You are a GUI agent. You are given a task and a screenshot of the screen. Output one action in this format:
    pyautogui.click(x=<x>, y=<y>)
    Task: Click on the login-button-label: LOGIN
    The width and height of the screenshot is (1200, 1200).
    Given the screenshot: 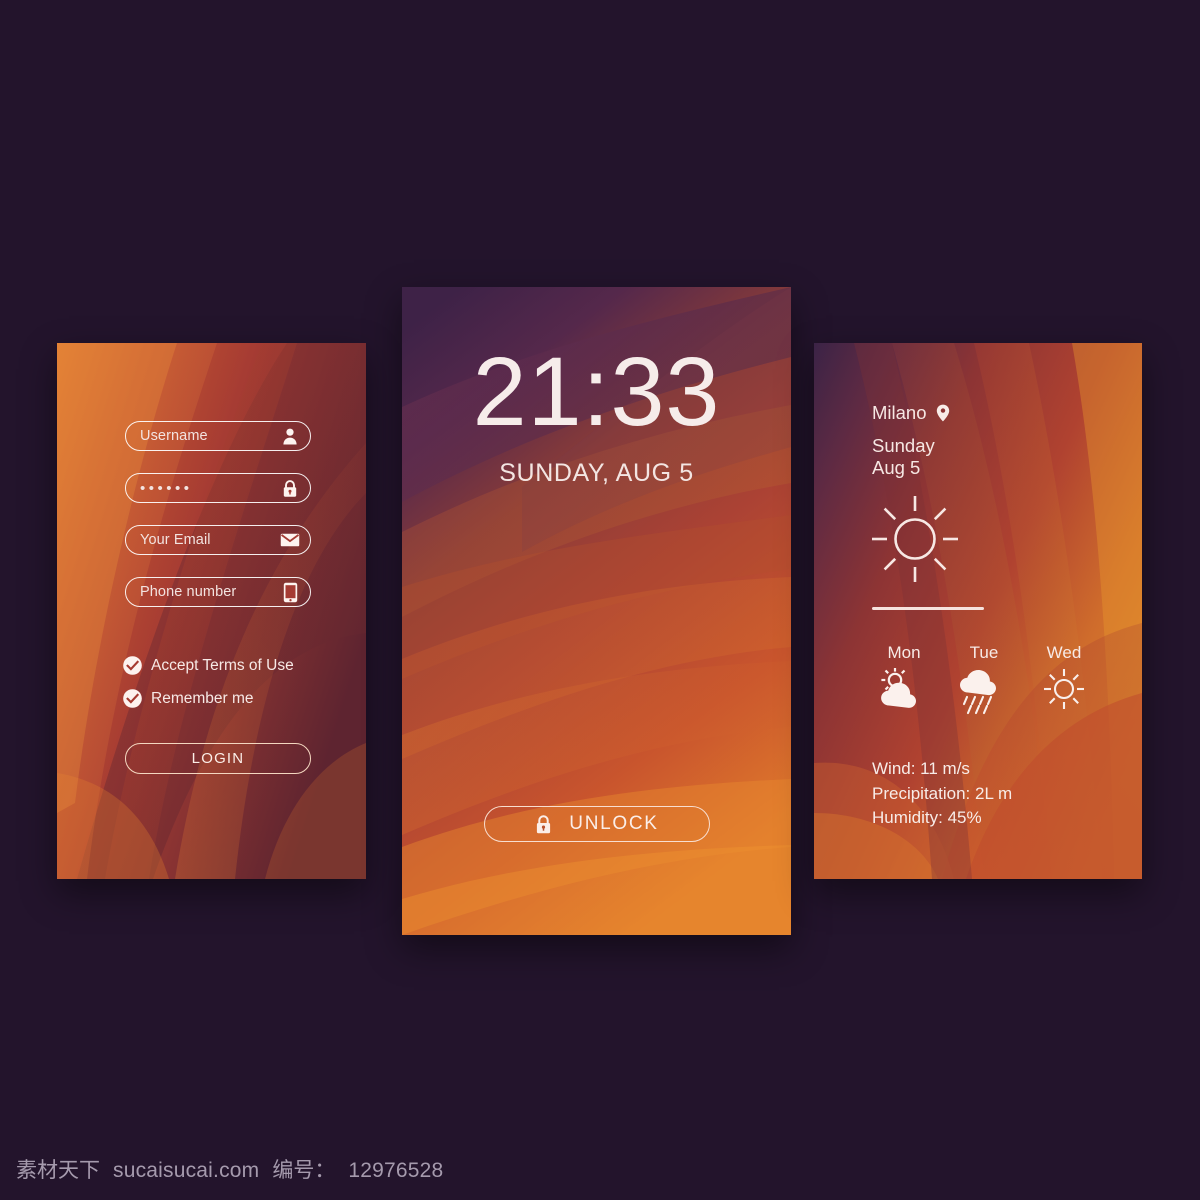 What is the action you would take?
    pyautogui.click(x=218, y=758)
    